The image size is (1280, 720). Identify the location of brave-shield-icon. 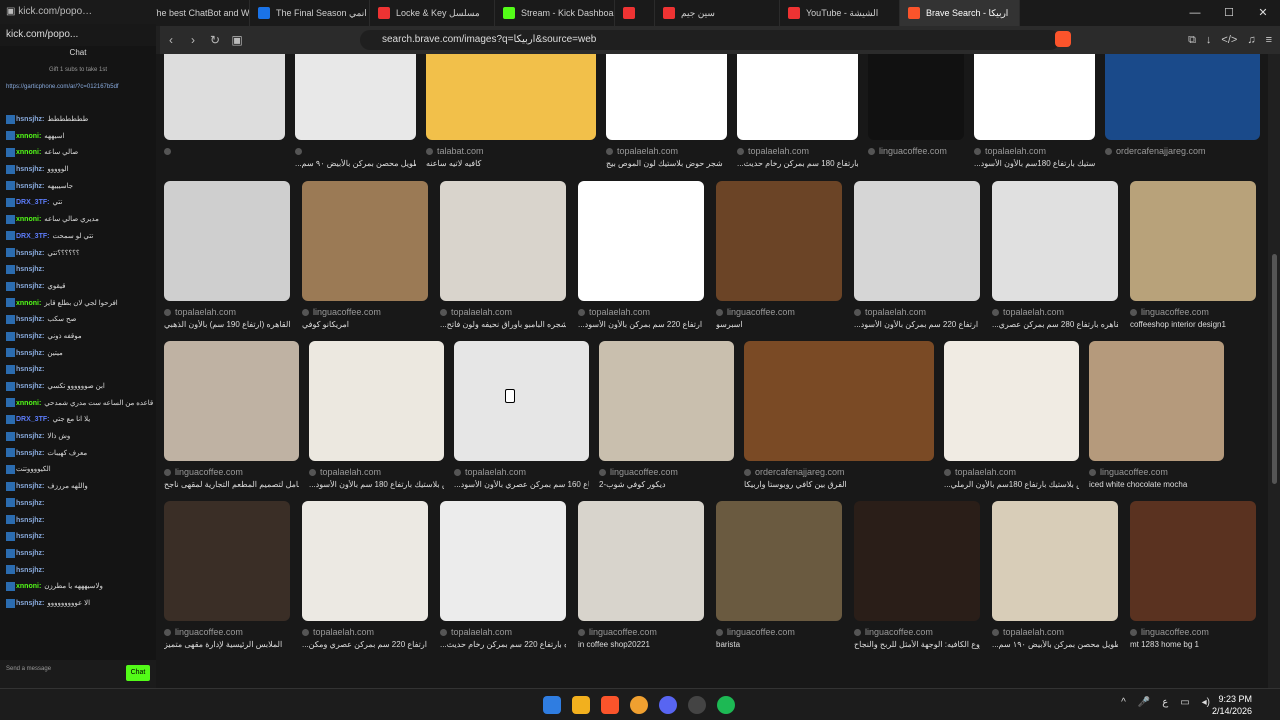
(1063, 39).